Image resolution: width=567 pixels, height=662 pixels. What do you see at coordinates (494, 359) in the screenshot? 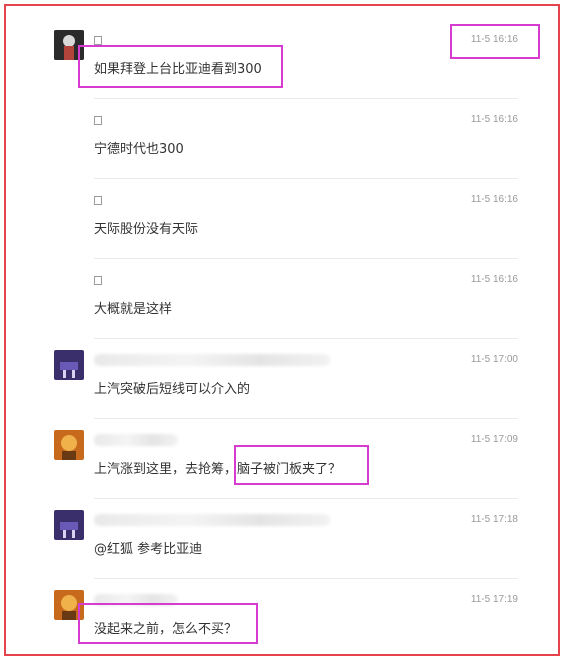
I see `comment-time: 11-5 17:00` at bounding box center [494, 359].